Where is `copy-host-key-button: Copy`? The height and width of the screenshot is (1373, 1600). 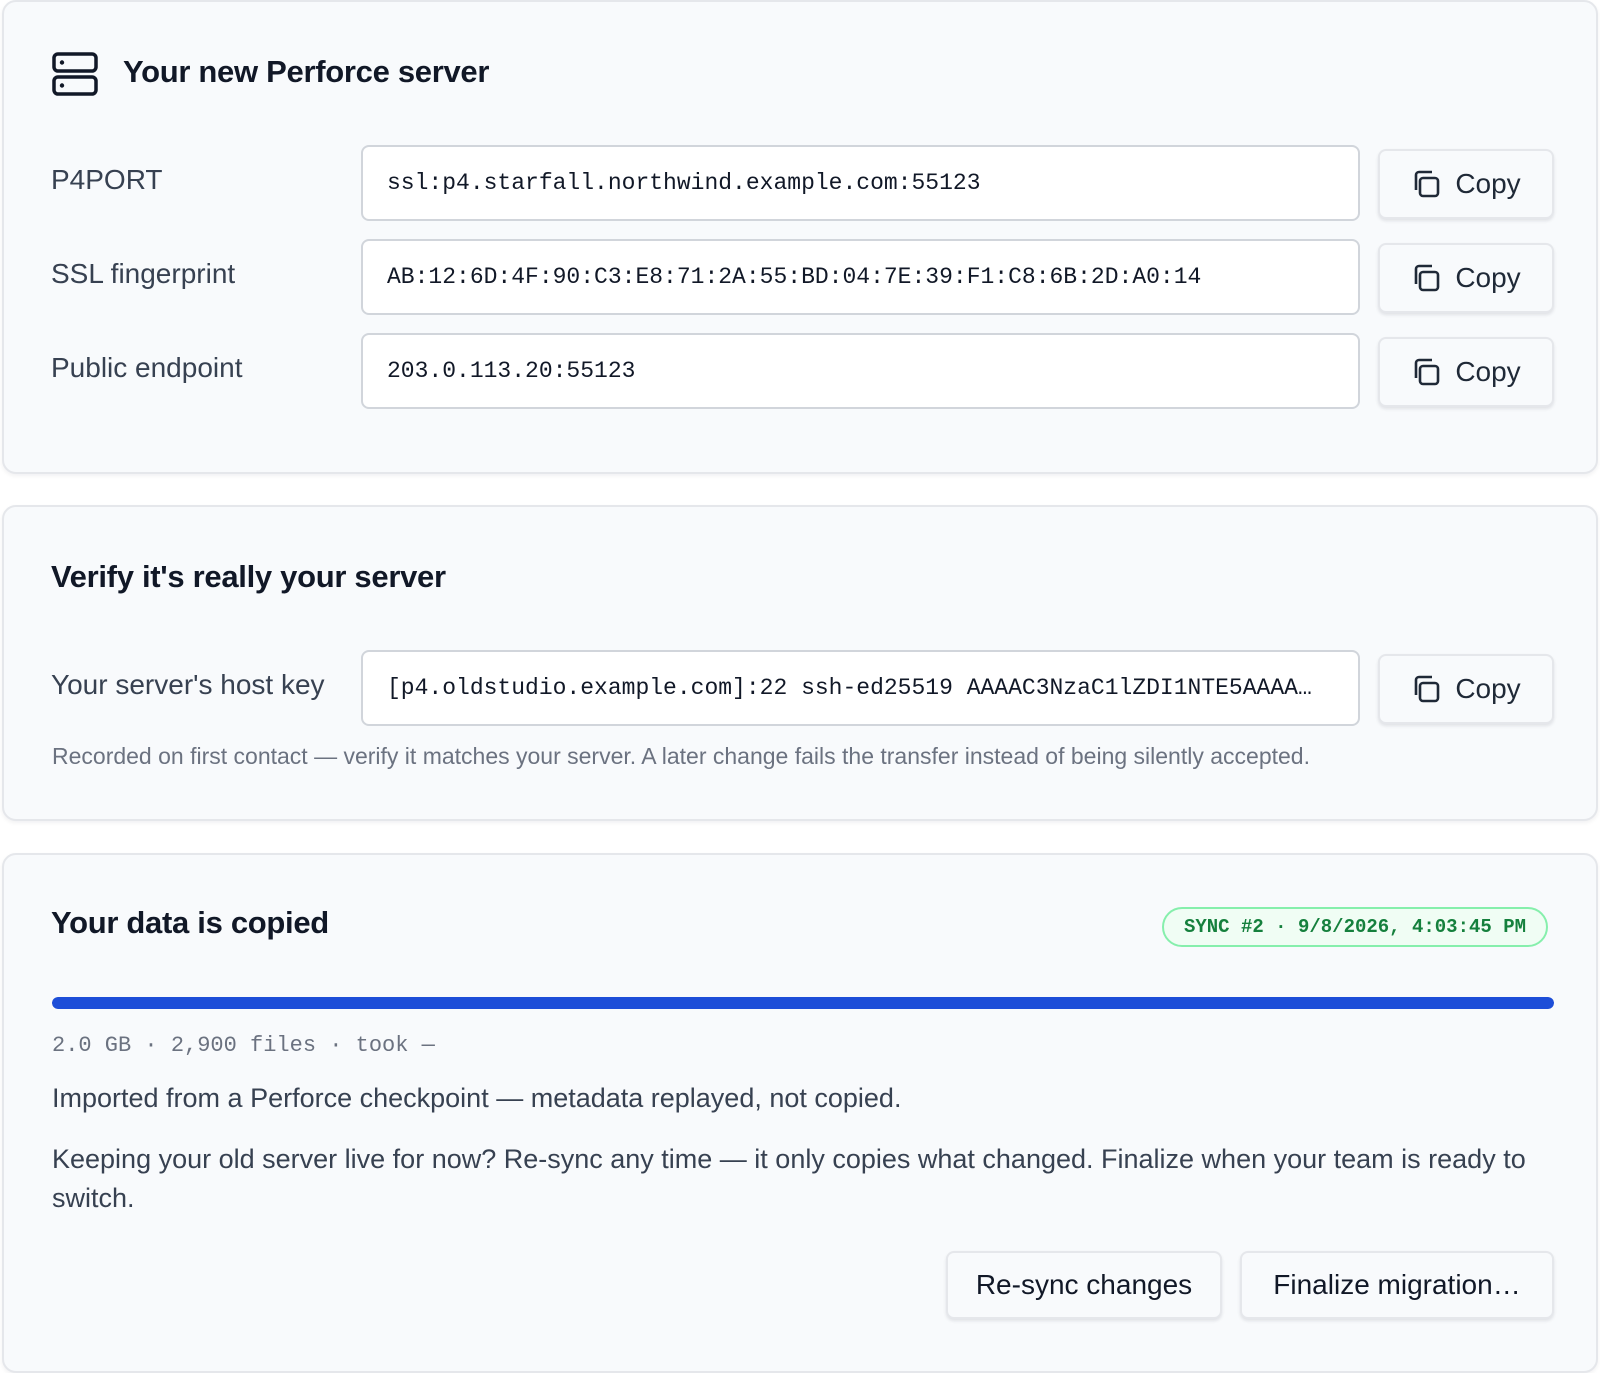
copy-host-key-button: Copy is located at coordinates (1466, 689).